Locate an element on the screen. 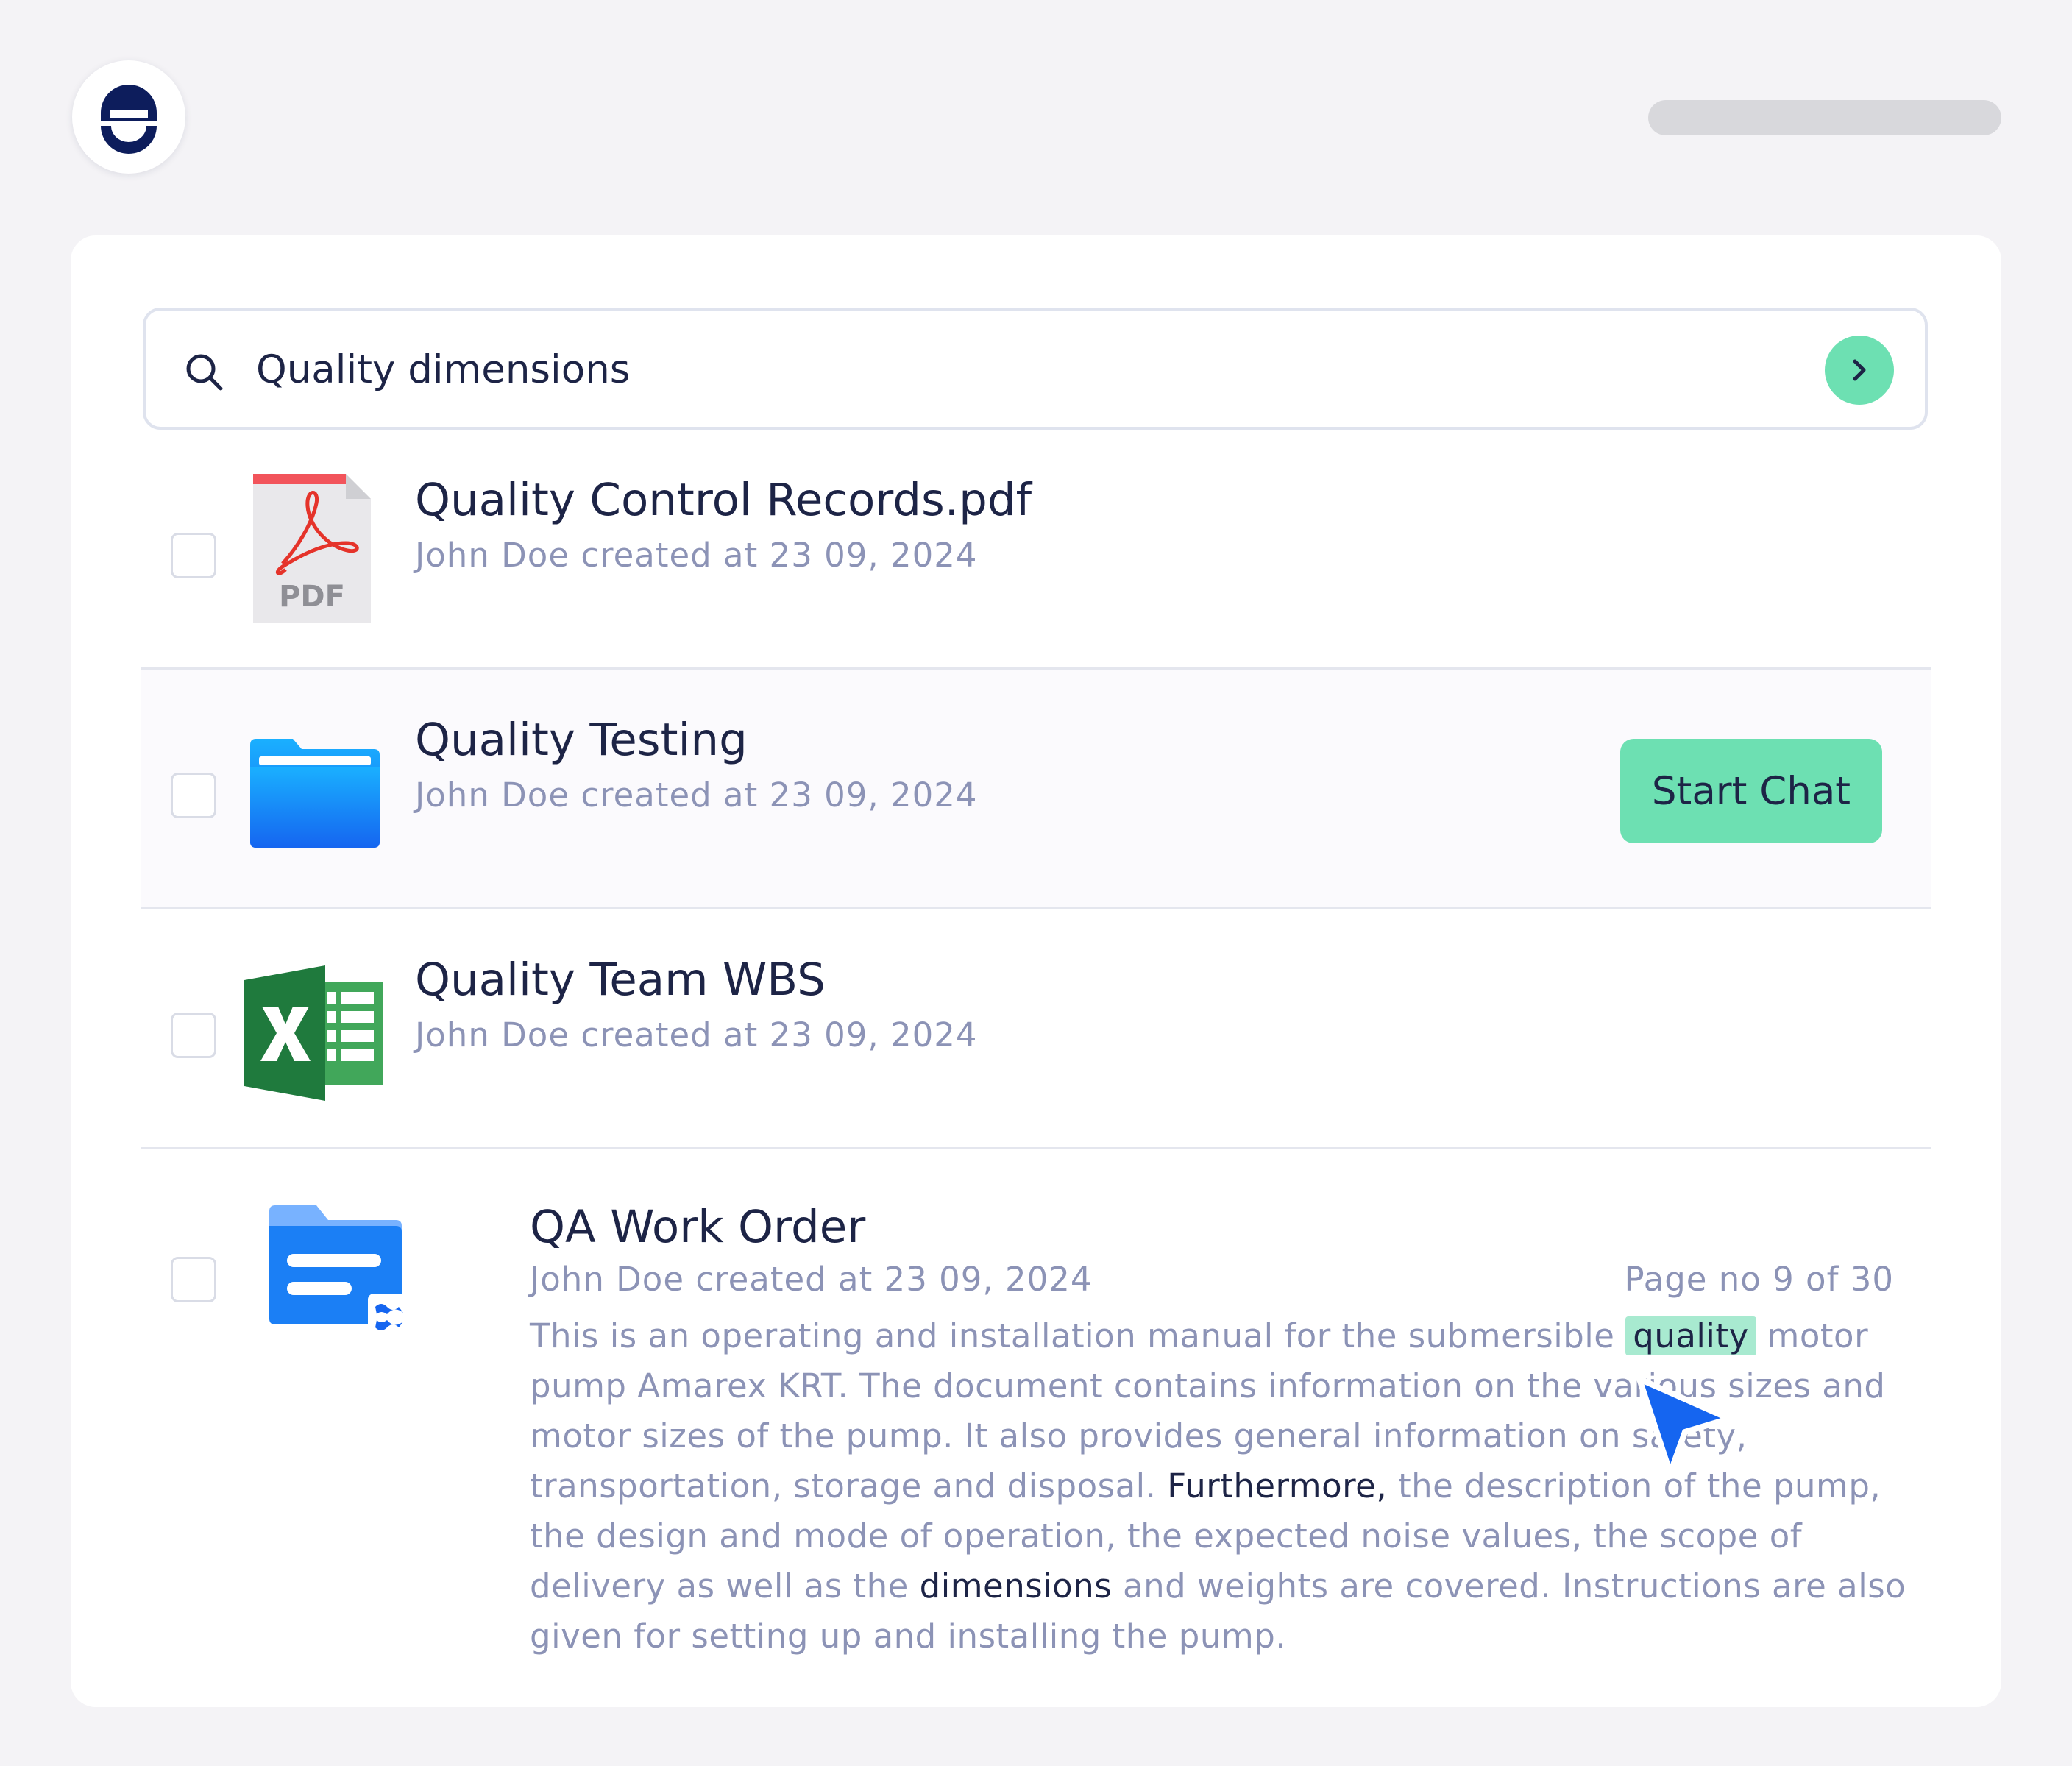 Image resolution: width=2072 pixels, height=1766 pixels. chevron-right-icon is located at coordinates (1859, 370).